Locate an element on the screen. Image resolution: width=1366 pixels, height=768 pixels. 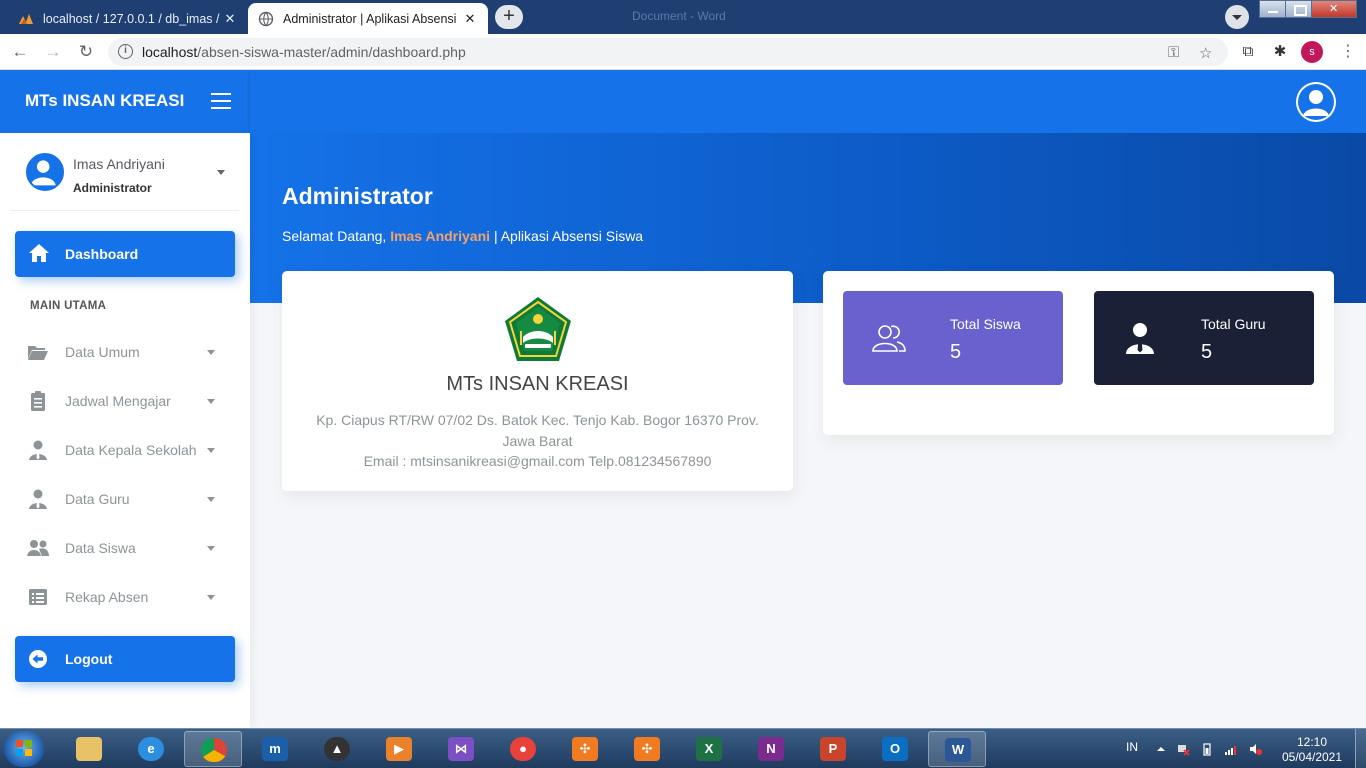
tab-search-button is located at coordinates (1237, 17).